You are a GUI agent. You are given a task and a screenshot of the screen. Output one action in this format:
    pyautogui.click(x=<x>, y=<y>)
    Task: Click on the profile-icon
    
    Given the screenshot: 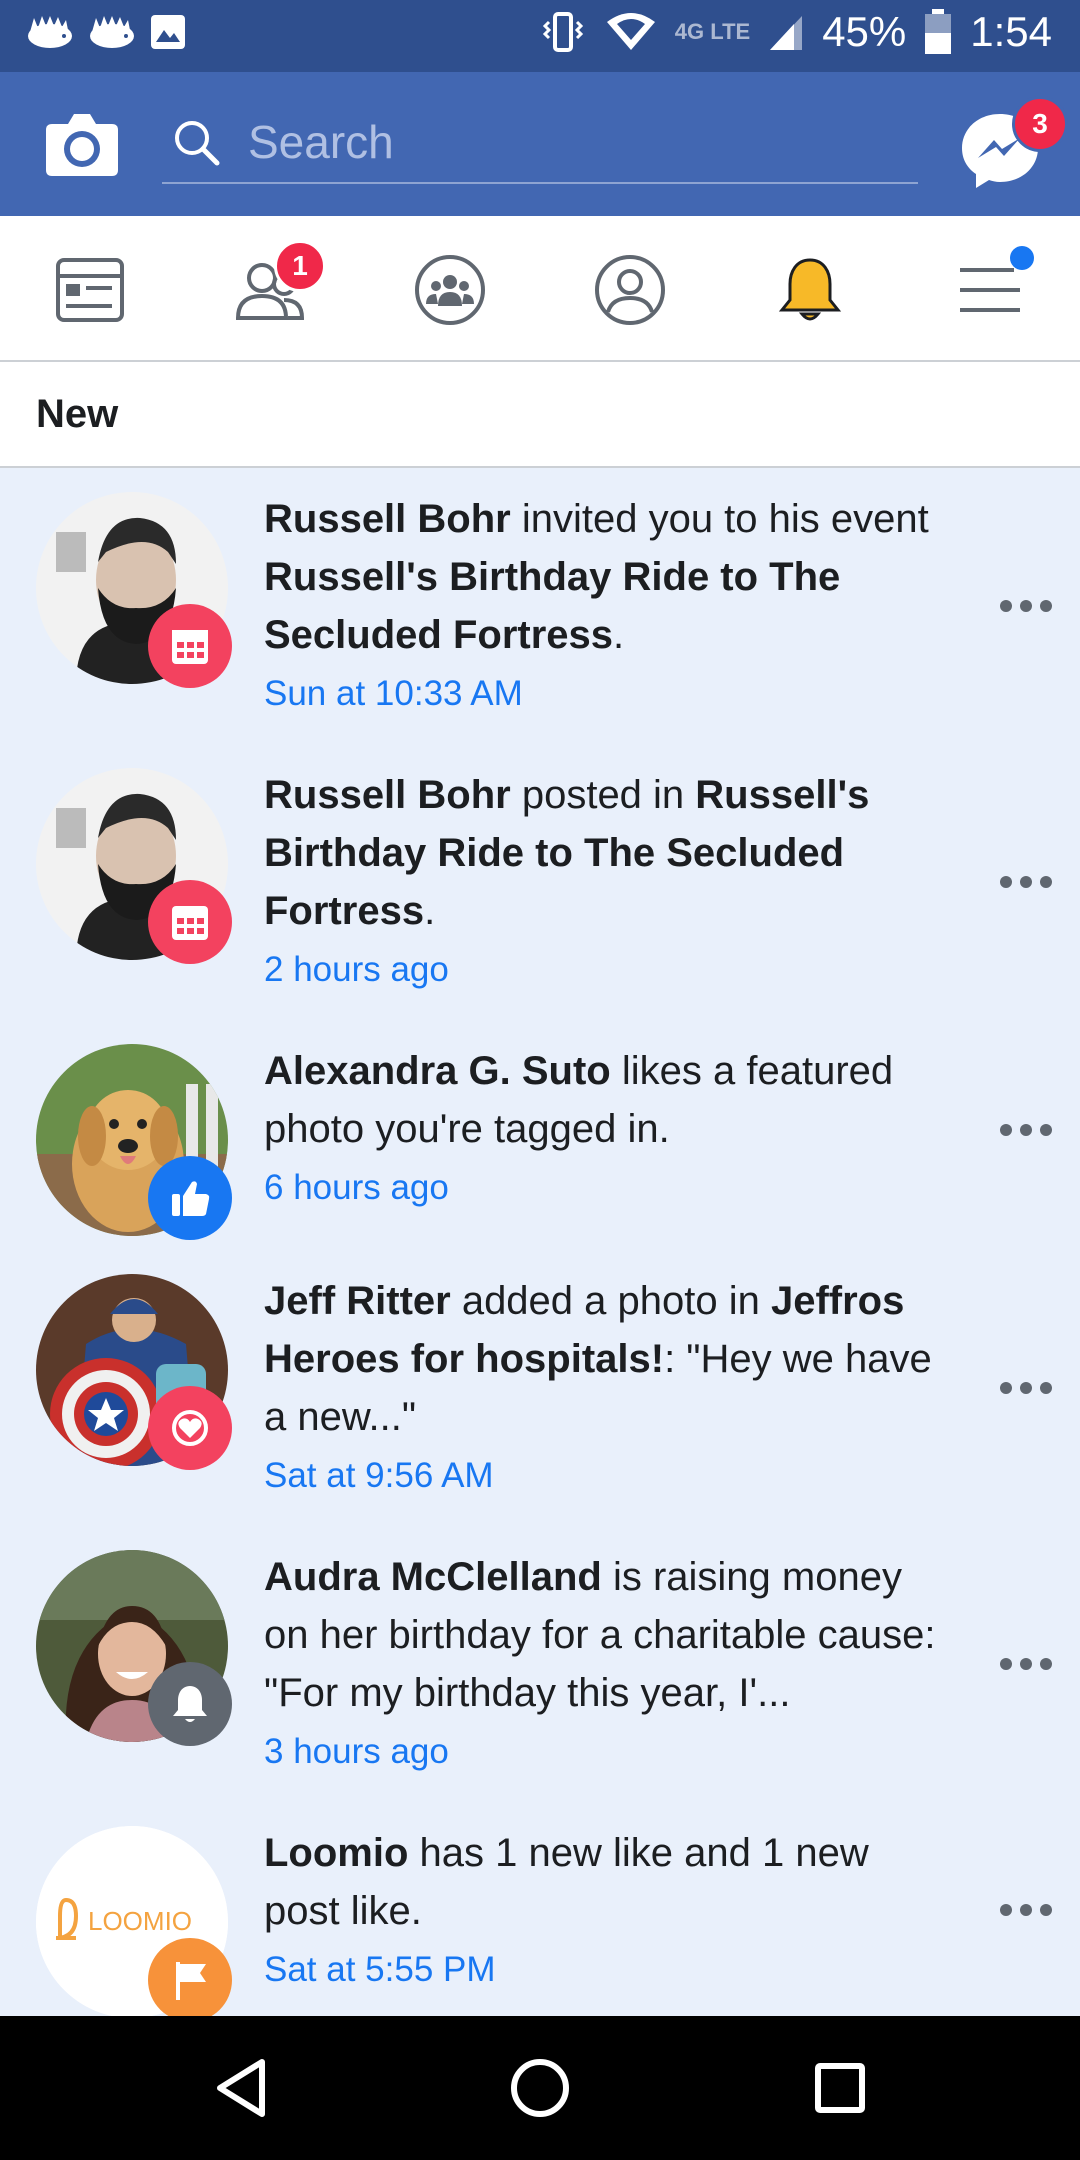 What is the action you would take?
    pyautogui.click(x=630, y=290)
    